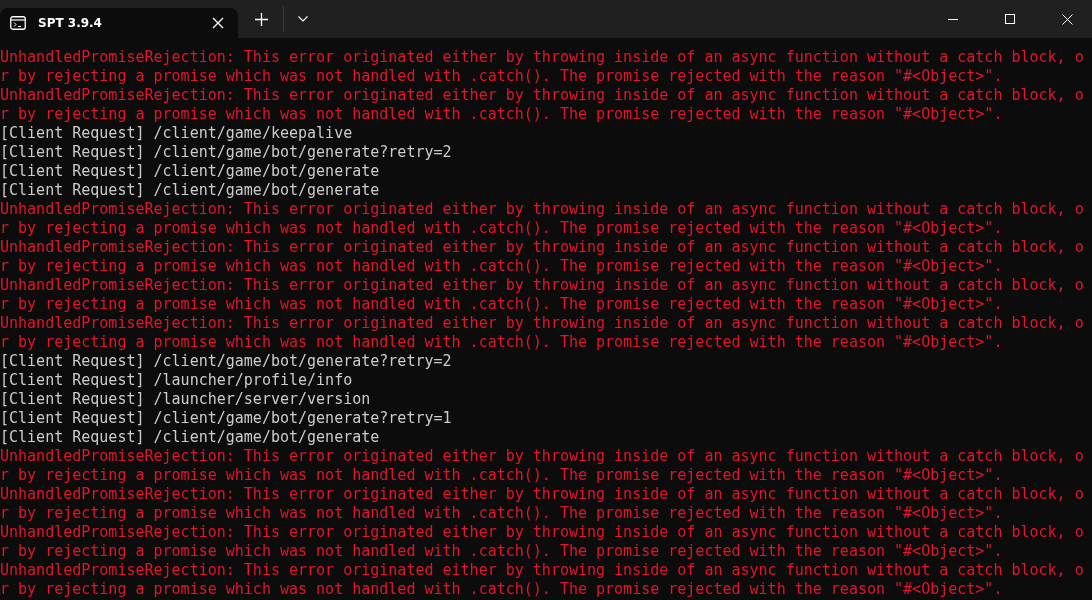 This screenshot has height=600, width=1092. What do you see at coordinates (1010, 19) in the screenshot?
I see `maximize-icon` at bounding box center [1010, 19].